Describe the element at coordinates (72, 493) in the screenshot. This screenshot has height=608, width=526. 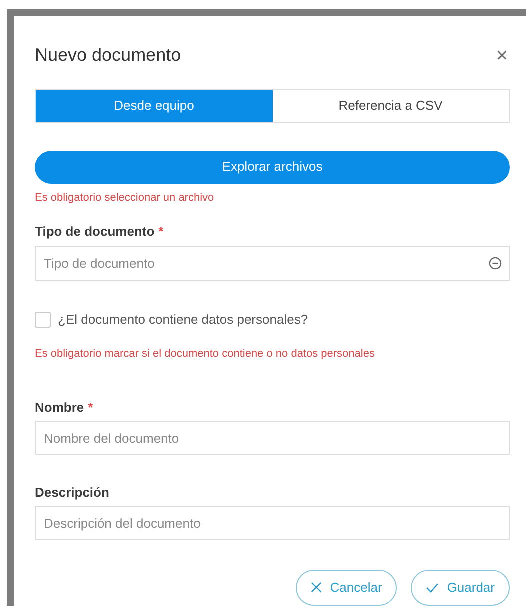
I see `field-label: Descripción` at that location.